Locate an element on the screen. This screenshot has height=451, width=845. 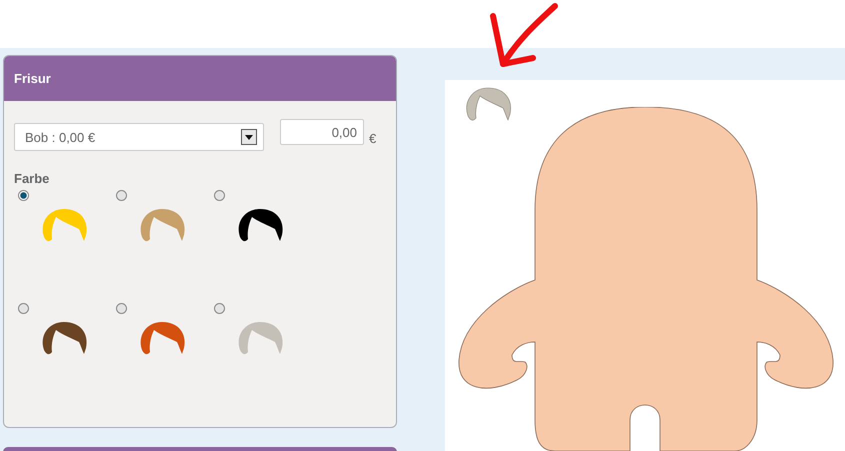
hairstyle-select: Bob : 0,00 € is located at coordinates (139, 137).